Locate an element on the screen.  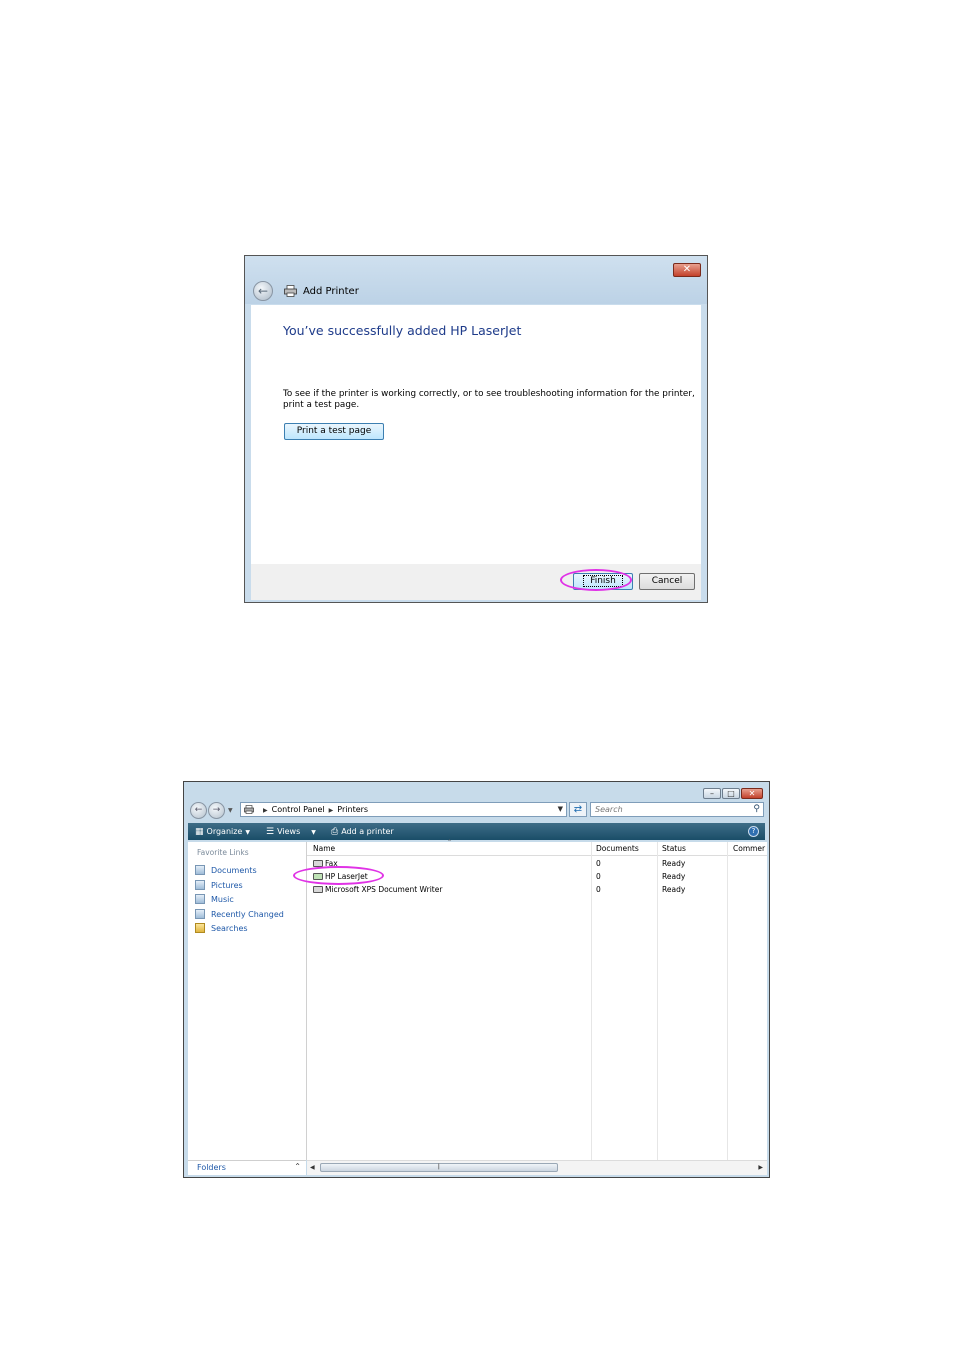
chevron-up-icon: ⌃ is located at coordinates (297, 1166).